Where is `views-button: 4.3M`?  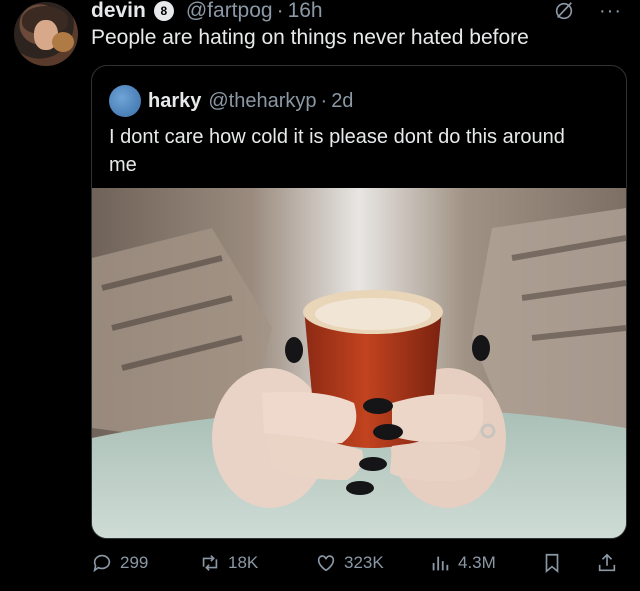
views-button: 4.3M is located at coordinates (462, 563).